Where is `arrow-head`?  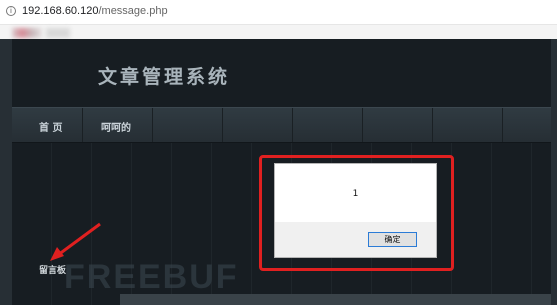
arrow-head is located at coordinates (57, 254).